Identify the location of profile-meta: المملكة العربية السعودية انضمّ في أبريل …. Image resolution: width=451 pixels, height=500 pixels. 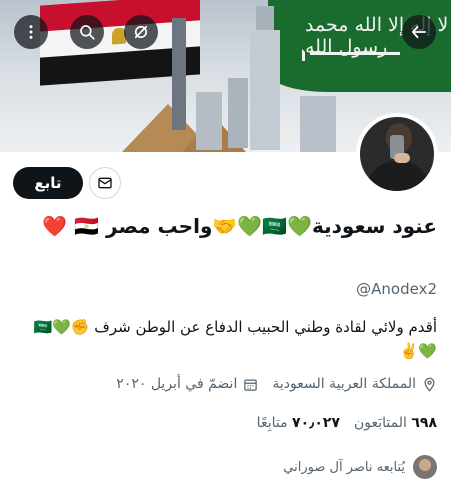
(276, 384).